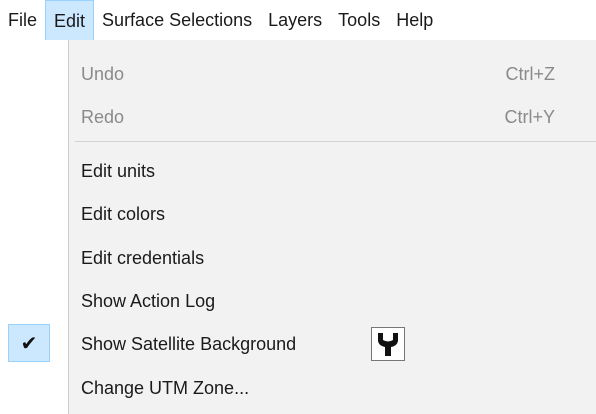  Describe the element at coordinates (22, 20) in the screenshot. I see `menu-file: File` at that location.